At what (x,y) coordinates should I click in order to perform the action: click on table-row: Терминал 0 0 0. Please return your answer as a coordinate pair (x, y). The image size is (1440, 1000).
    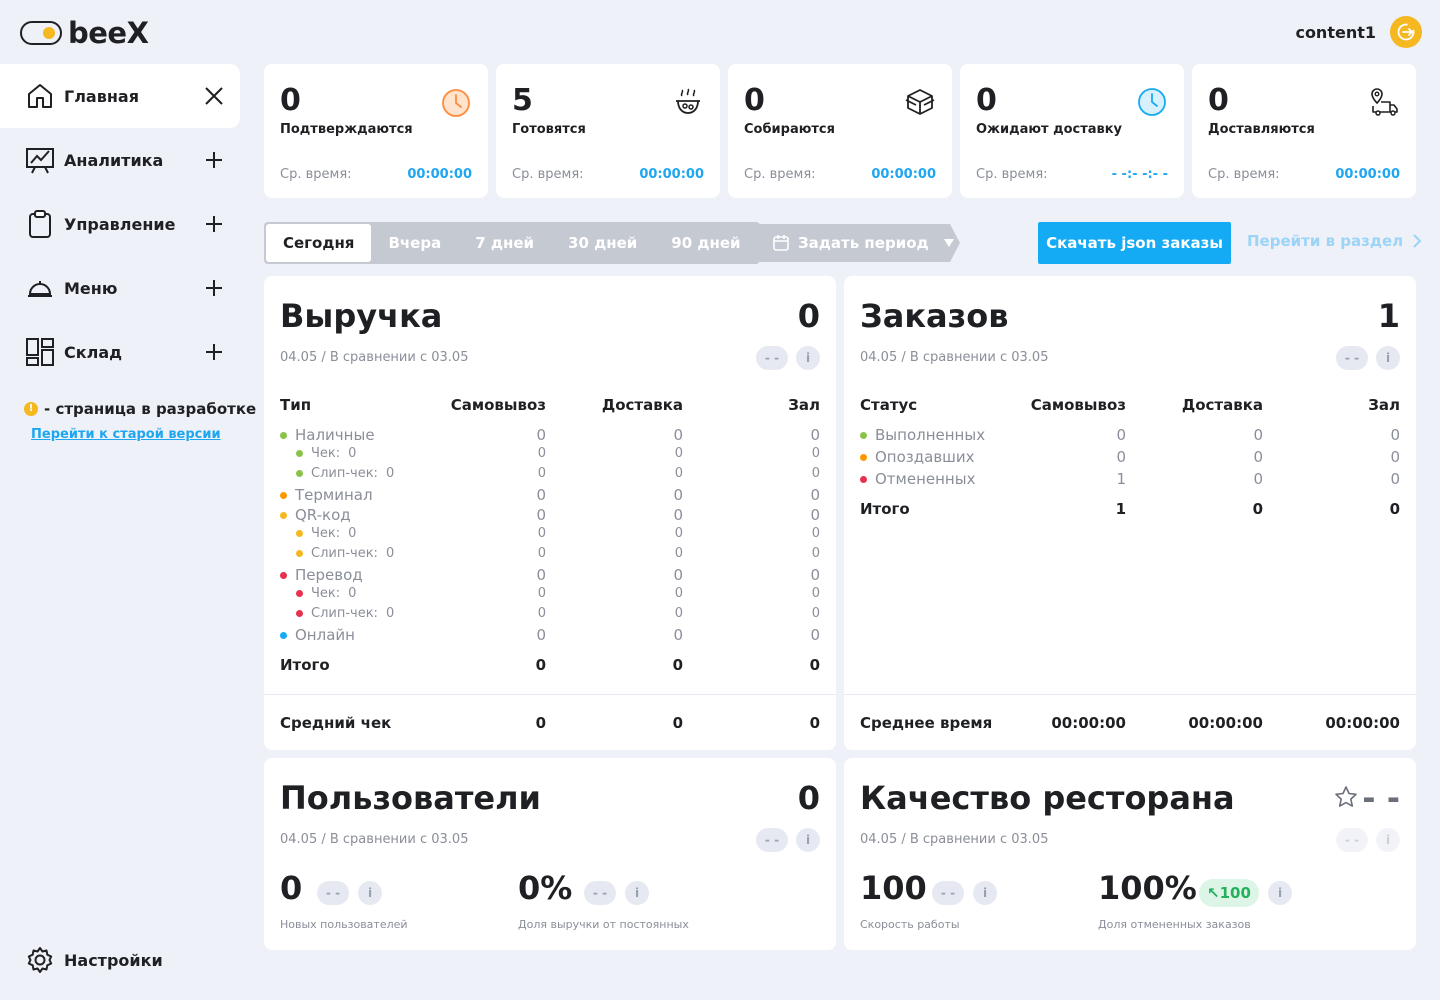
    Looking at the image, I should click on (550, 496).